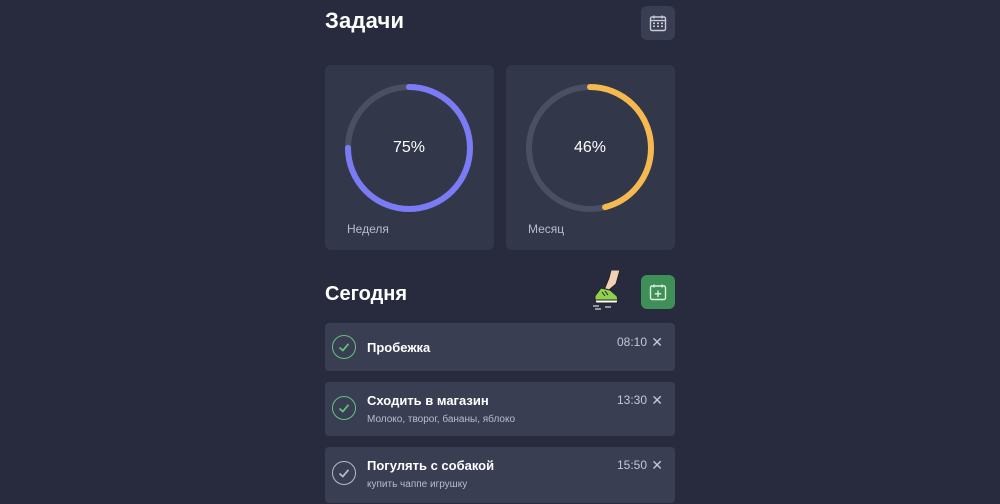  What do you see at coordinates (500, 157) in the screenshot?
I see `stats: 75% Неделя 46% Месяц` at bounding box center [500, 157].